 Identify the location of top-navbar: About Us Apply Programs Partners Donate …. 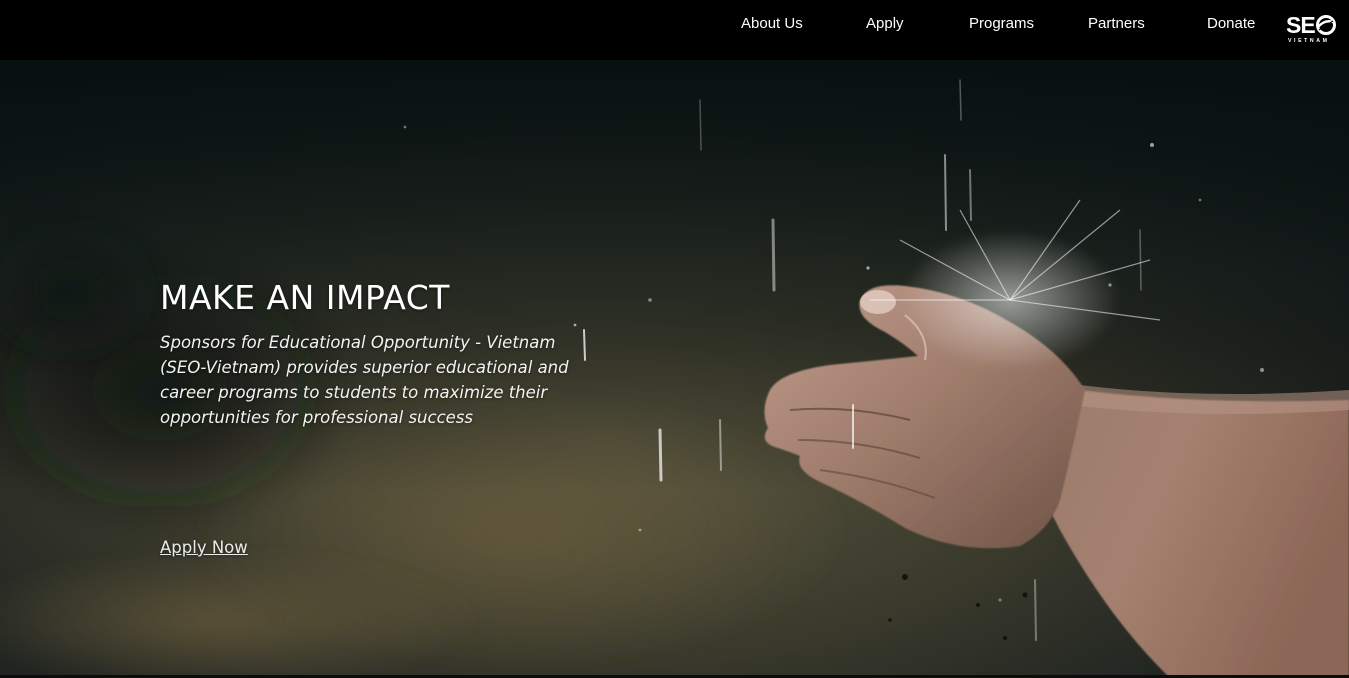
(674, 30).